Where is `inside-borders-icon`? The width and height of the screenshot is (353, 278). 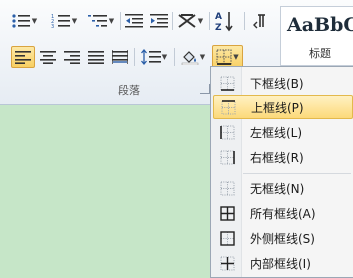
inside-borders-icon is located at coordinates (227, 263).